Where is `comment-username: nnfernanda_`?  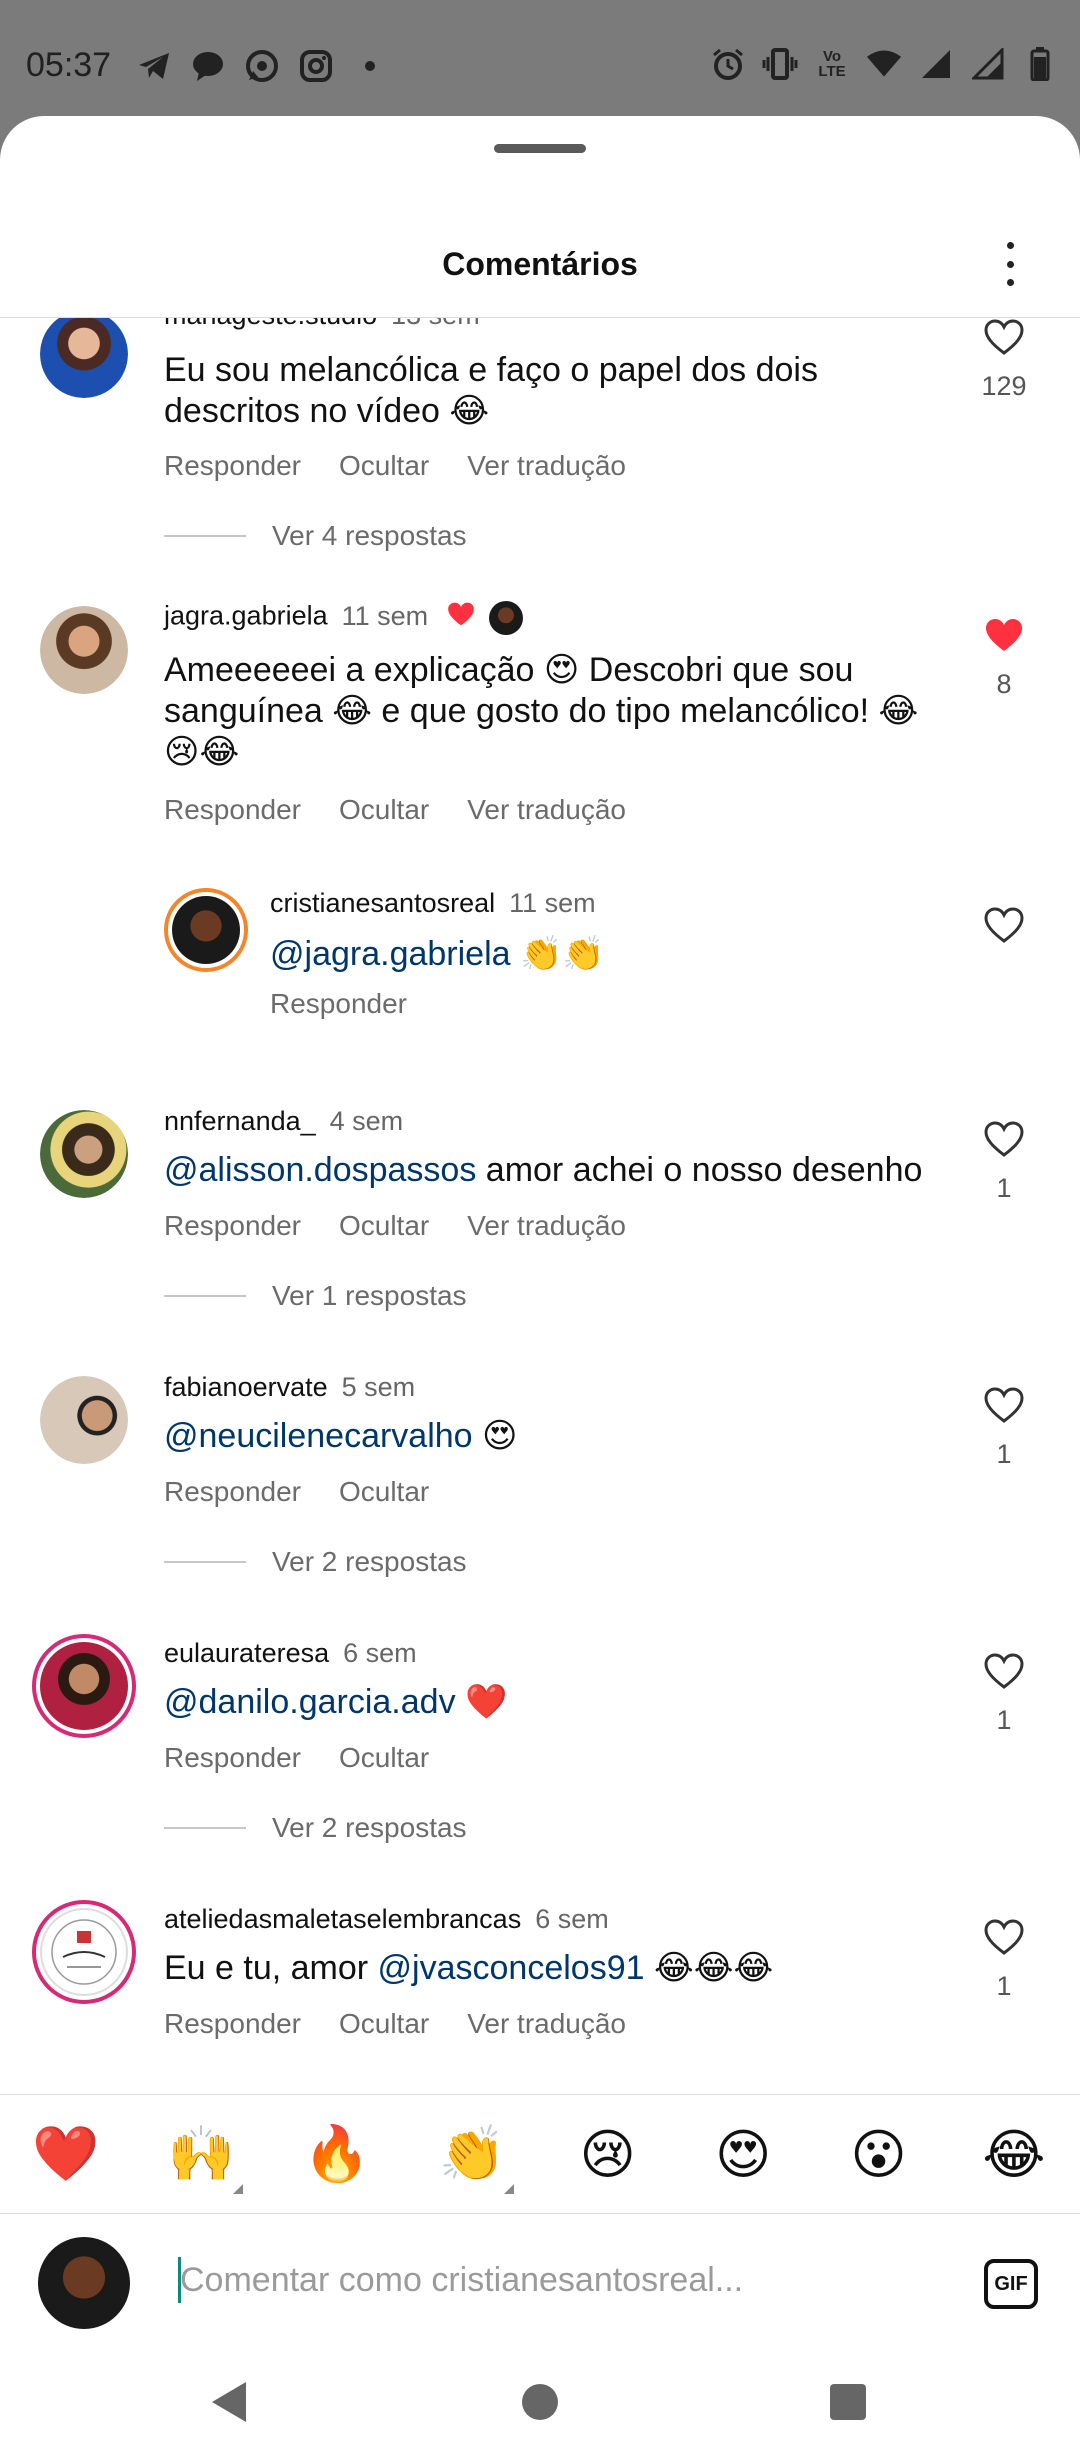 comment-username: nnfernanda_ is located at coordinates (240, 1121).